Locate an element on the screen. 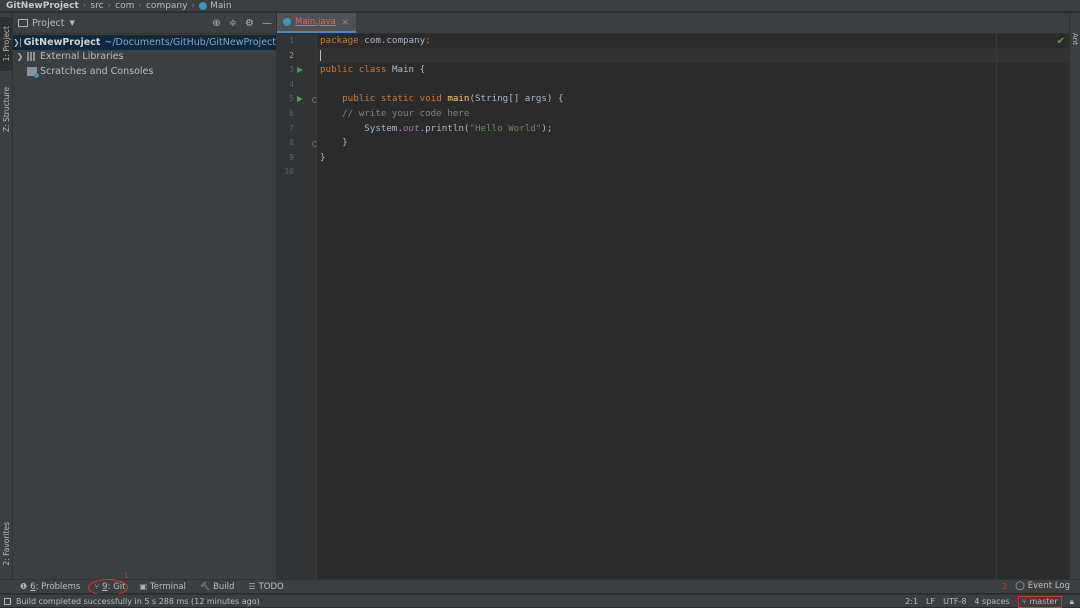 The width and height of the screenshot is (1080, 608). tab-favorites: 2: Favorites is located at coordinates (6, 544).